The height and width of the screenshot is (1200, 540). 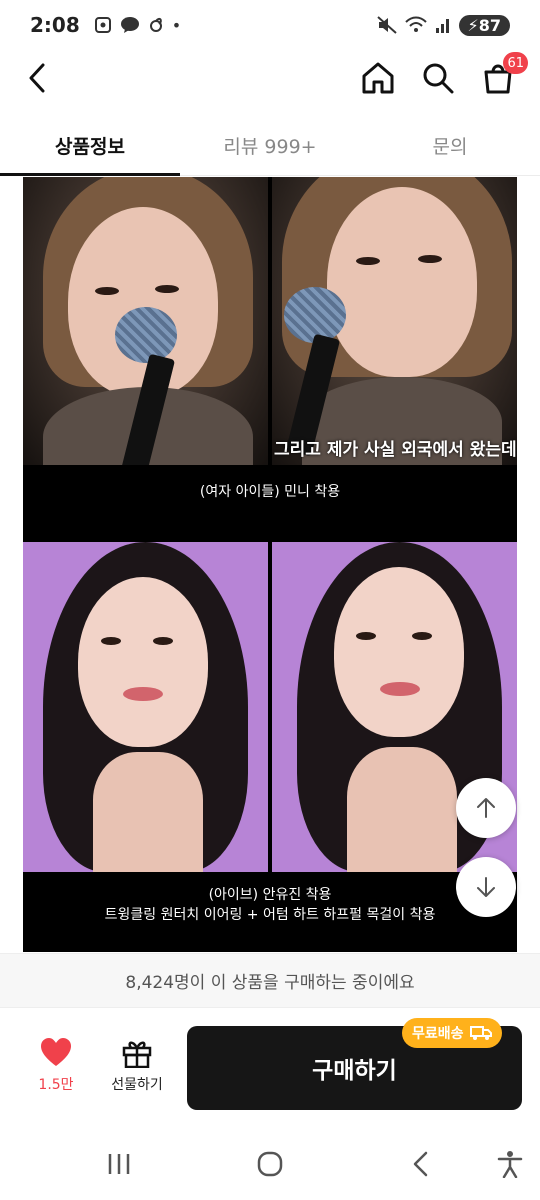 I want to click on recent-apps-button, so click(x=119, y=1164).